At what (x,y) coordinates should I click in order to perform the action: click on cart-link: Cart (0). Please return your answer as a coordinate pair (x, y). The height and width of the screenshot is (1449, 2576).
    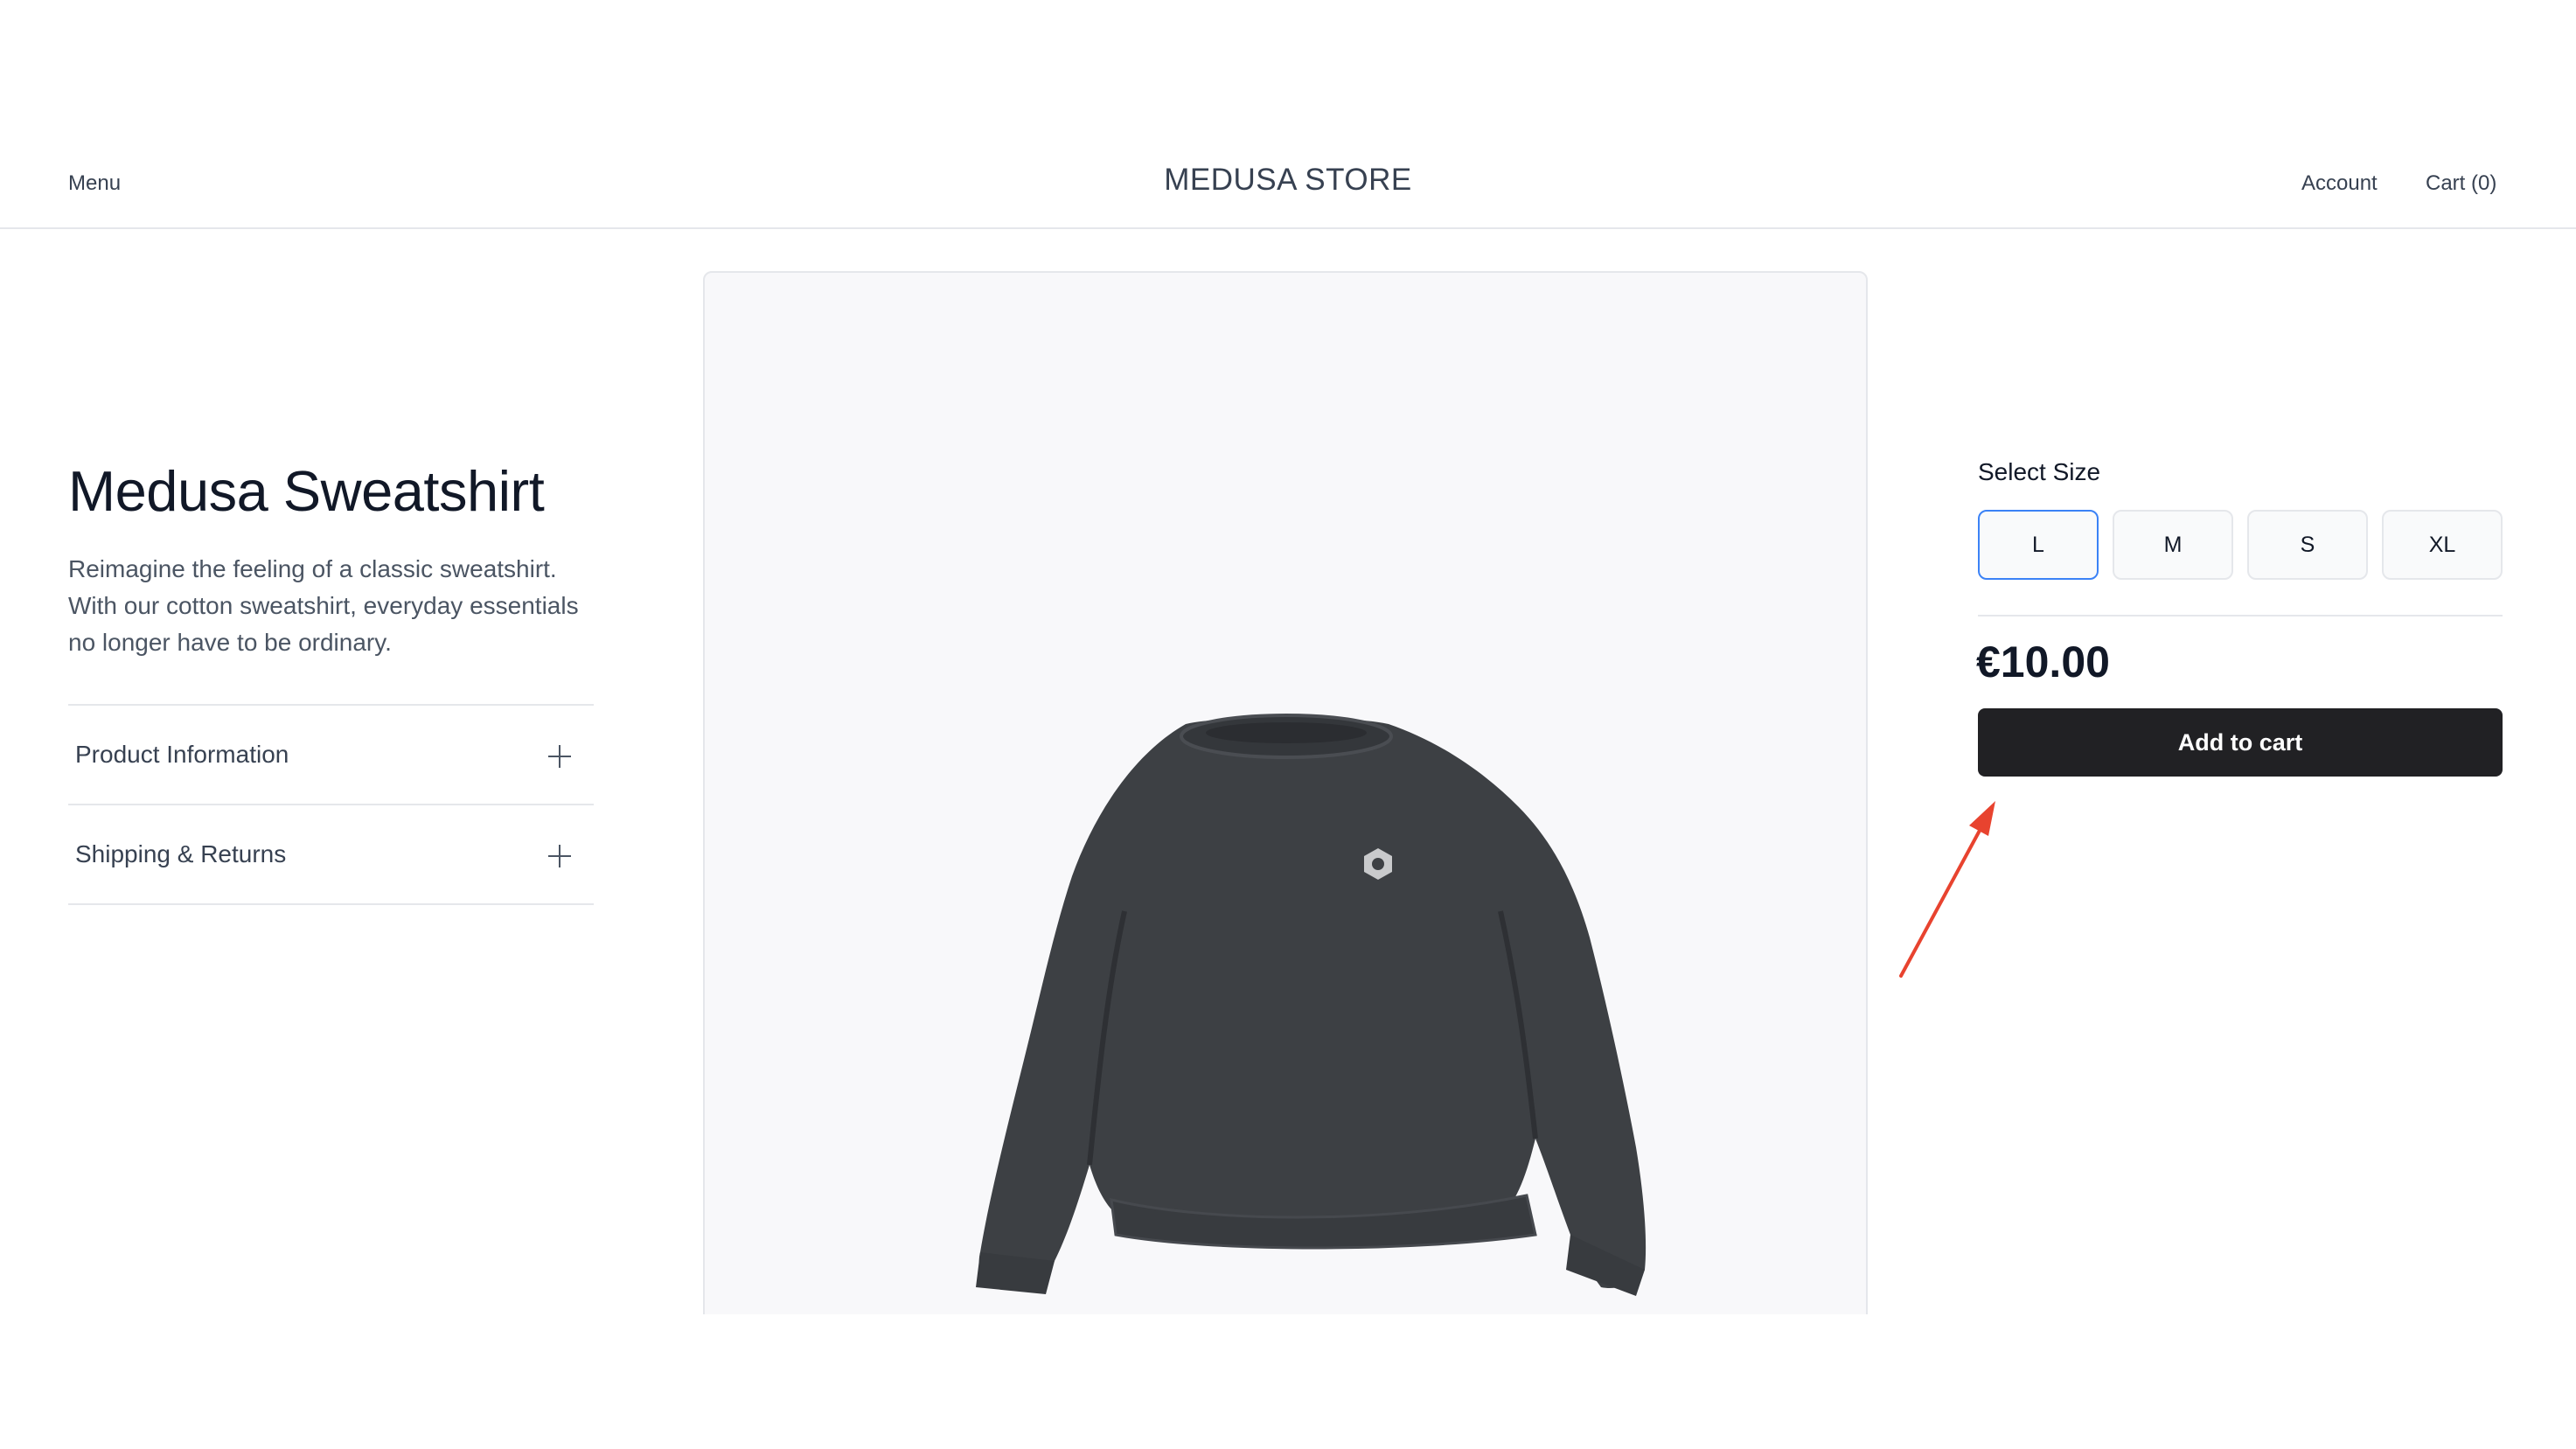
    Looking at the image, I should click on (2461, 184).